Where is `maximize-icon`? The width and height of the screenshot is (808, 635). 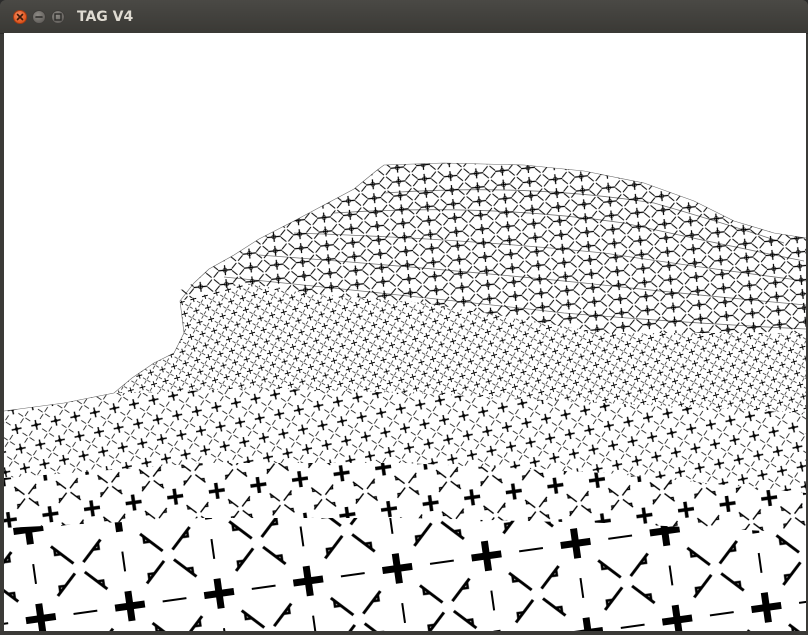 maximize-icon is located at coordinates (58, 17).